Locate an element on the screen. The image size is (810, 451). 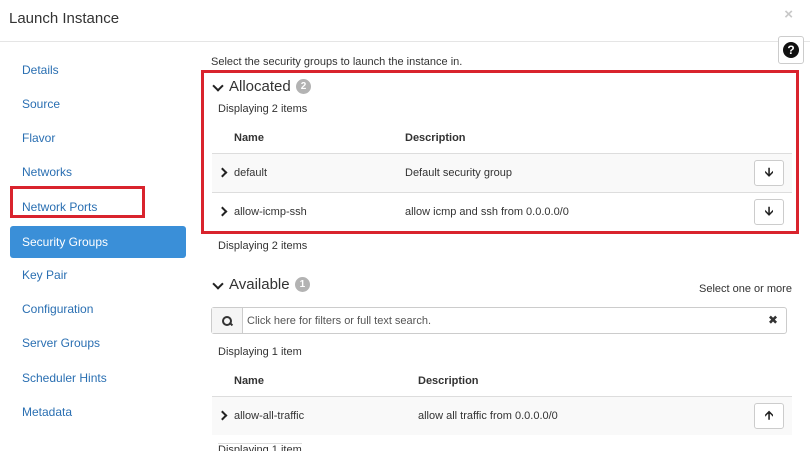
close-icon: × is located at coordinates (788, 14).